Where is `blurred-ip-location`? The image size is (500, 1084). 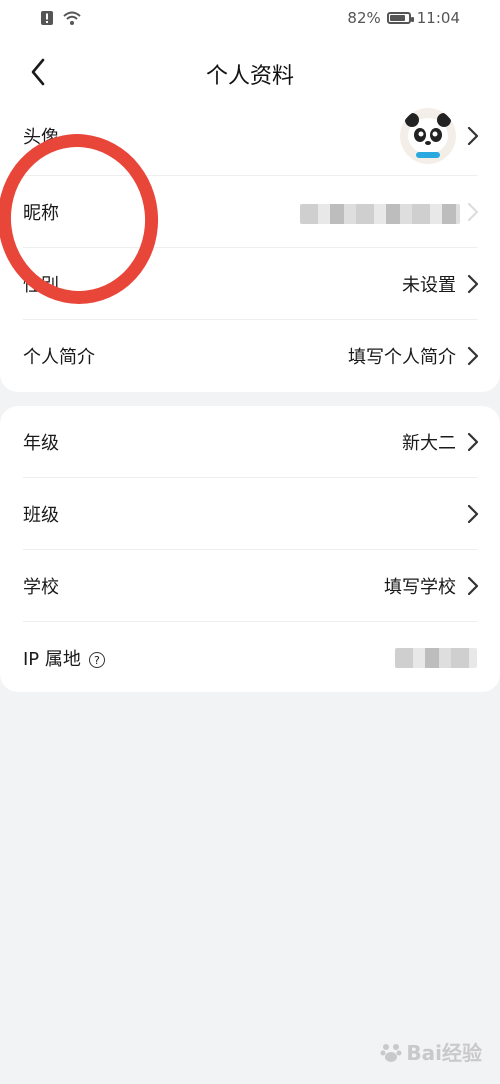 blurred-ip-location is located at coordinates (436, 658).